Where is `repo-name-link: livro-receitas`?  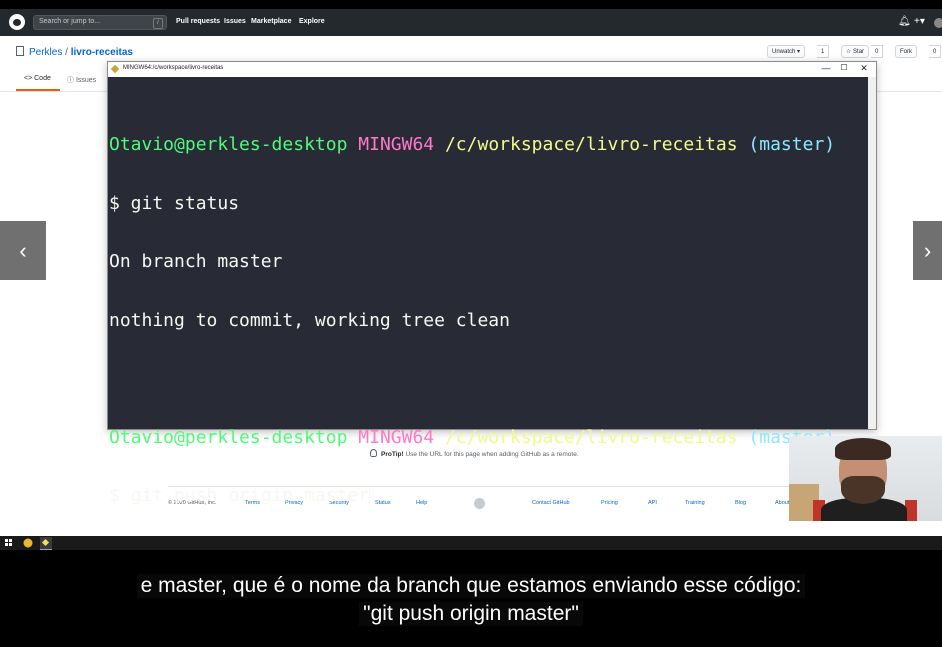 repo-name-link: livro-receitas is located at coordinates (102, 52).